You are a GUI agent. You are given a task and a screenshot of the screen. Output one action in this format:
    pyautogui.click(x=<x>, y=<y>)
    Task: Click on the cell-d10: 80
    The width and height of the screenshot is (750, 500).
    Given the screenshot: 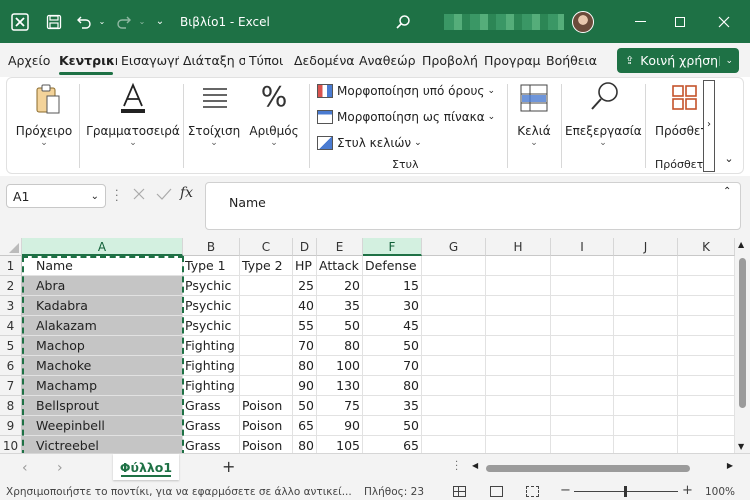 What is the action you would take?
    pyautogui.click(x=305, y=444)
    